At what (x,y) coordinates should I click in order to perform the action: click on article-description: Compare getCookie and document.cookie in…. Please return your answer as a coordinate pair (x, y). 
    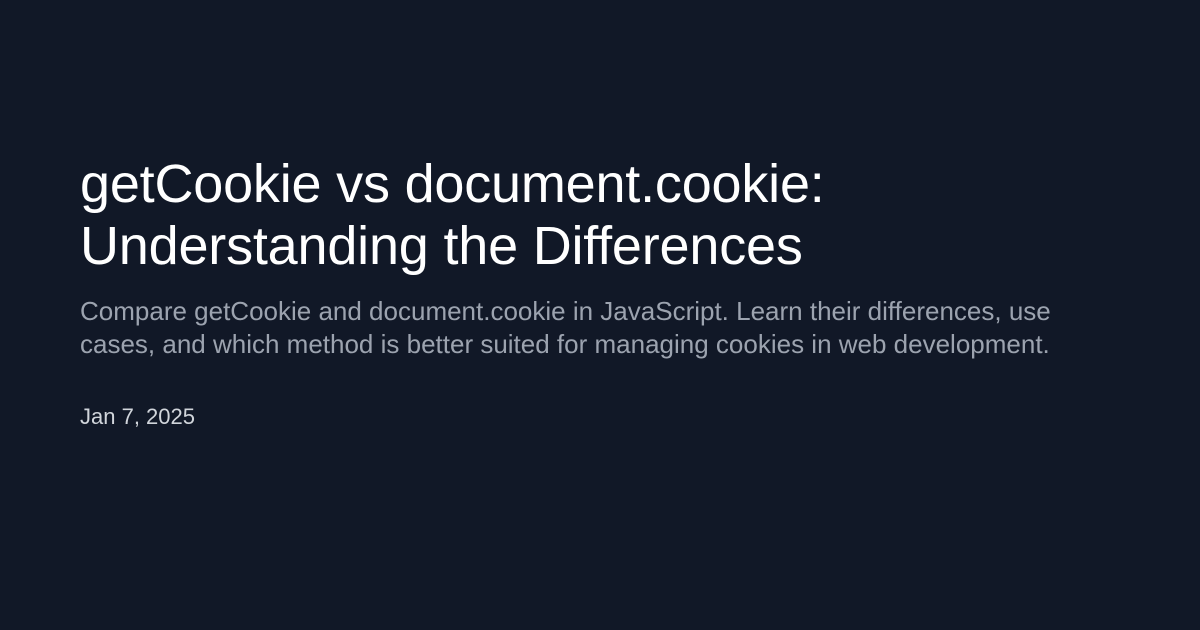
    Looking at the image, I should click on (565, 327).